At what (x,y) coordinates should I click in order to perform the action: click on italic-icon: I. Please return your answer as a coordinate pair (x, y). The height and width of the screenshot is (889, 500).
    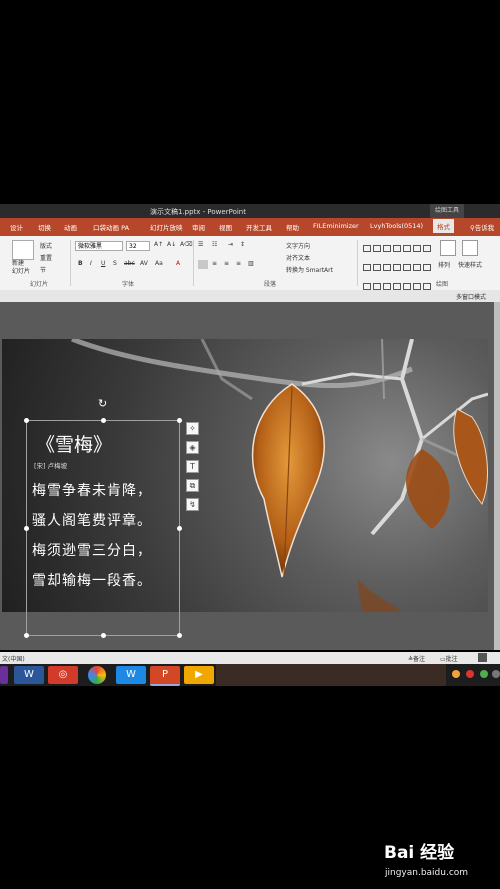
    Looking at the image, I should click on (91, 263).